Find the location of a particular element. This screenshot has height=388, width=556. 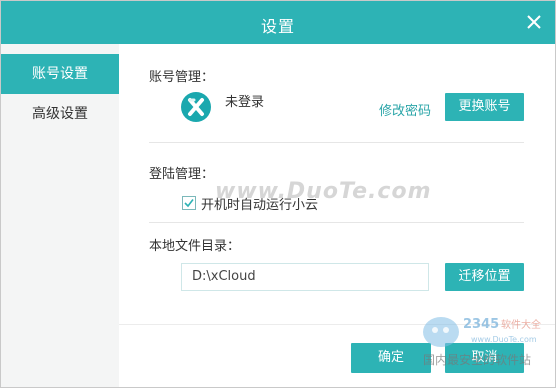

footer-divider is located at coordinates (337, 324).